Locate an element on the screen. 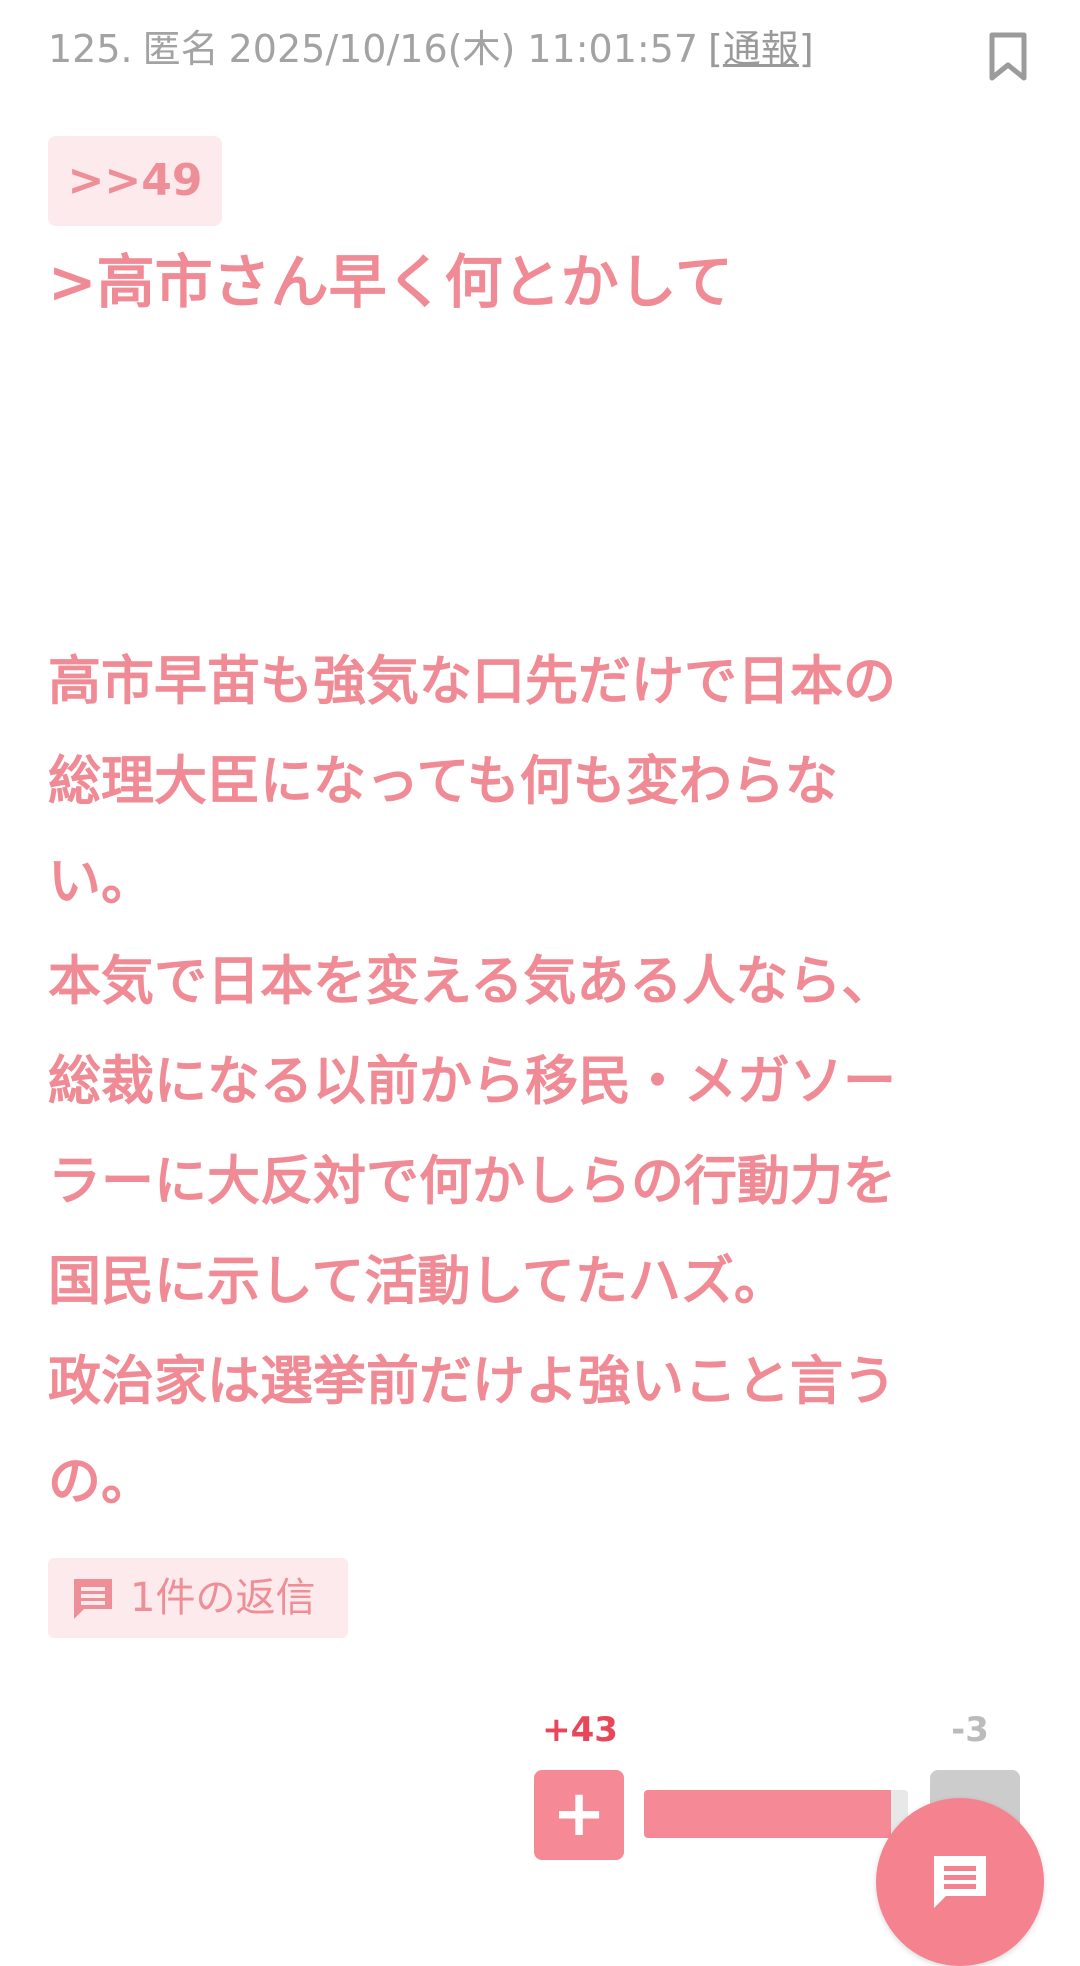 The image size is (1080, 1966). plus-vote-button: + is located at coordinates (579, 1815).